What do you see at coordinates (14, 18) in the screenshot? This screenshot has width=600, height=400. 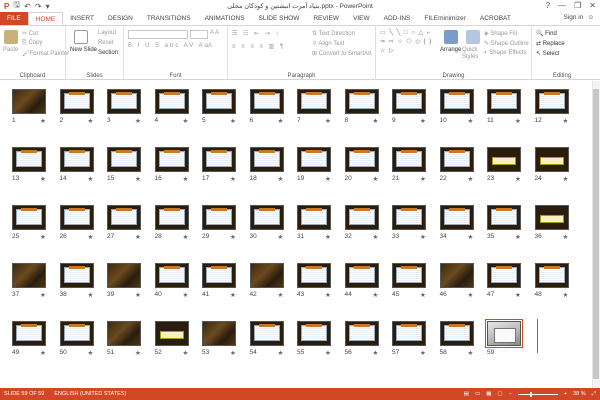 I see `tab-file: FILE` at bounding box center [14, 18].